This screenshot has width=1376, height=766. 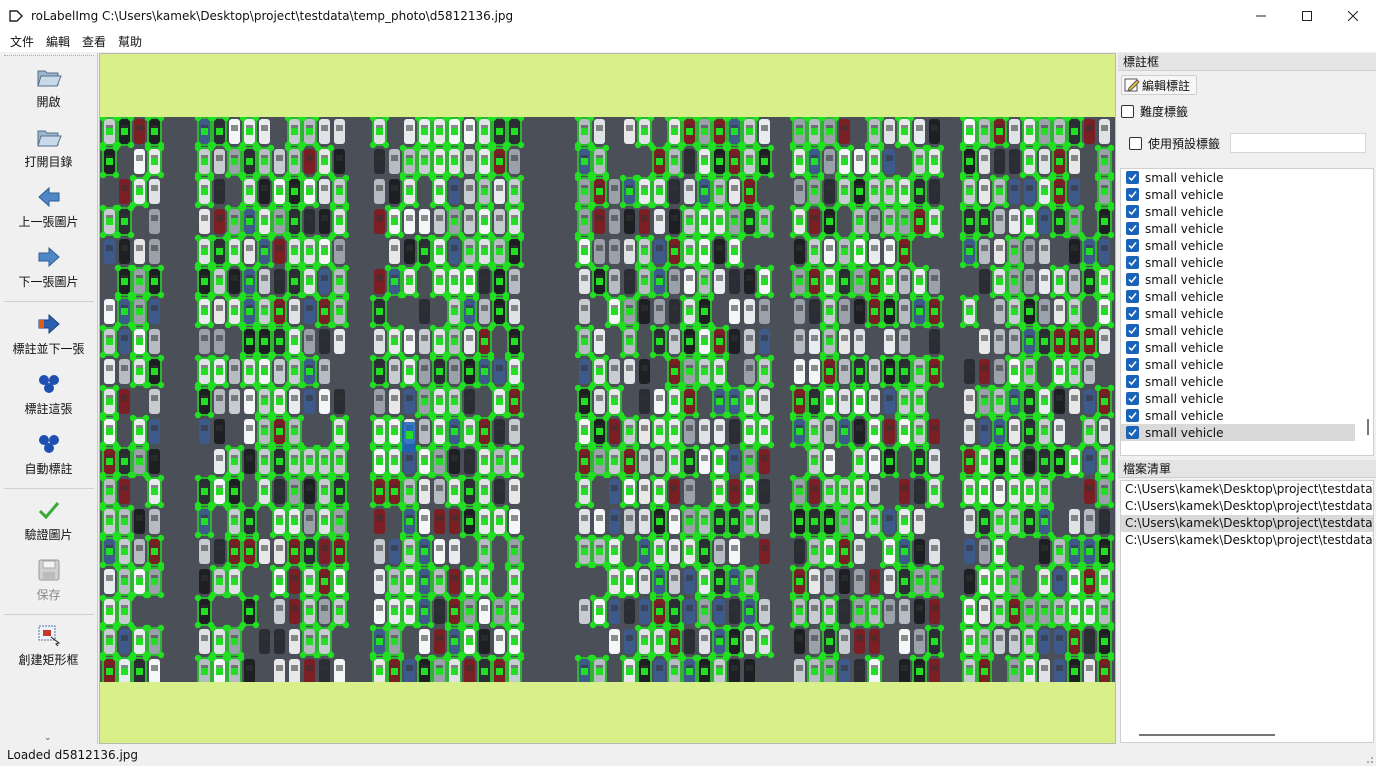 What do you see at coordinates (49, 488) in the screenshot?
I see `toolbar-separator` at bounding box center [49, 488].